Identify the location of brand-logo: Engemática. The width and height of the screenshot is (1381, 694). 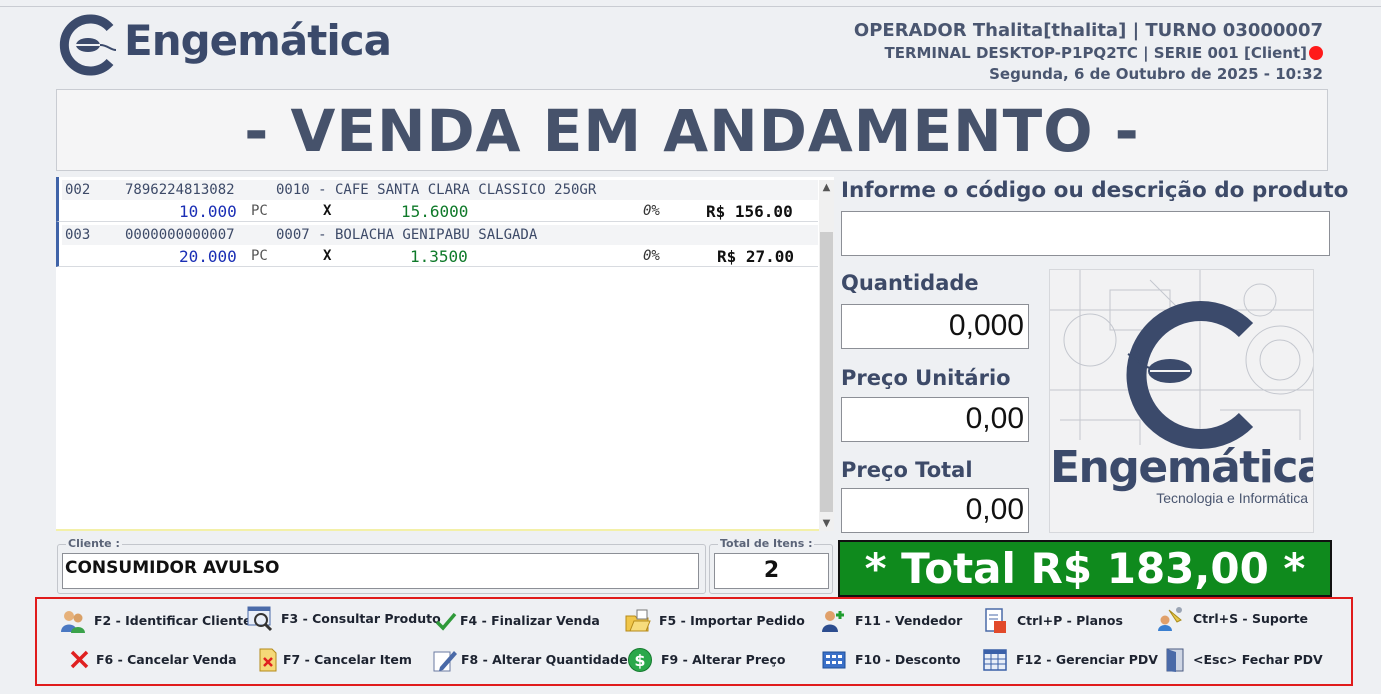
(225, 45).